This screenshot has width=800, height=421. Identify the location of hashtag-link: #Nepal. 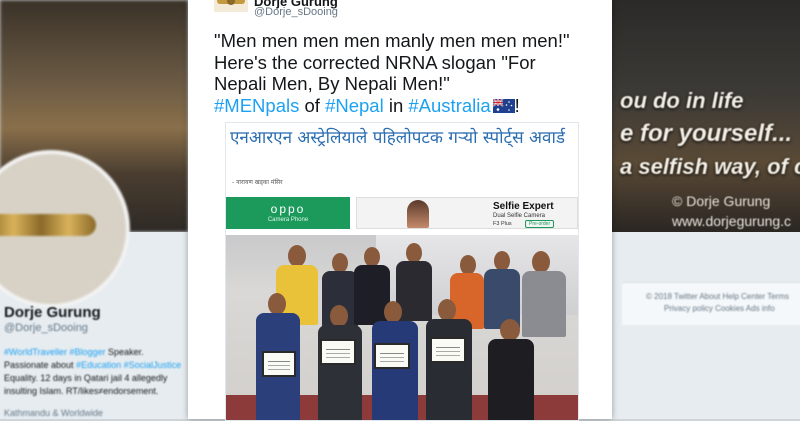
(354, 105).